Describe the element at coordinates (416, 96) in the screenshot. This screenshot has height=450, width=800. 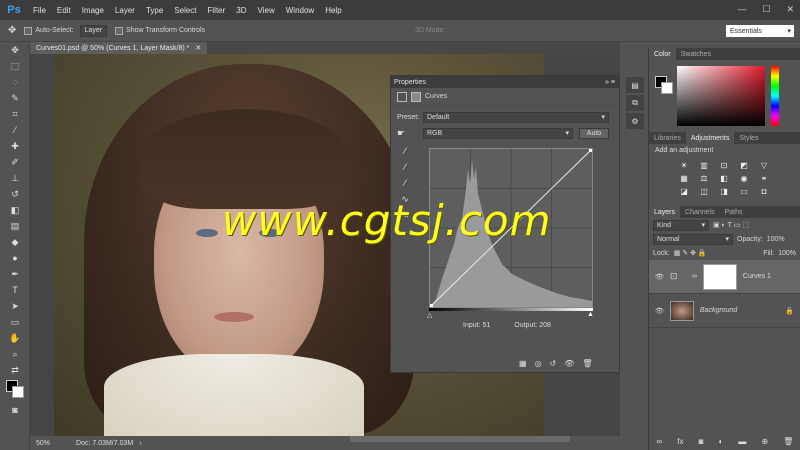
I see `layer-mask-icon` at that location.